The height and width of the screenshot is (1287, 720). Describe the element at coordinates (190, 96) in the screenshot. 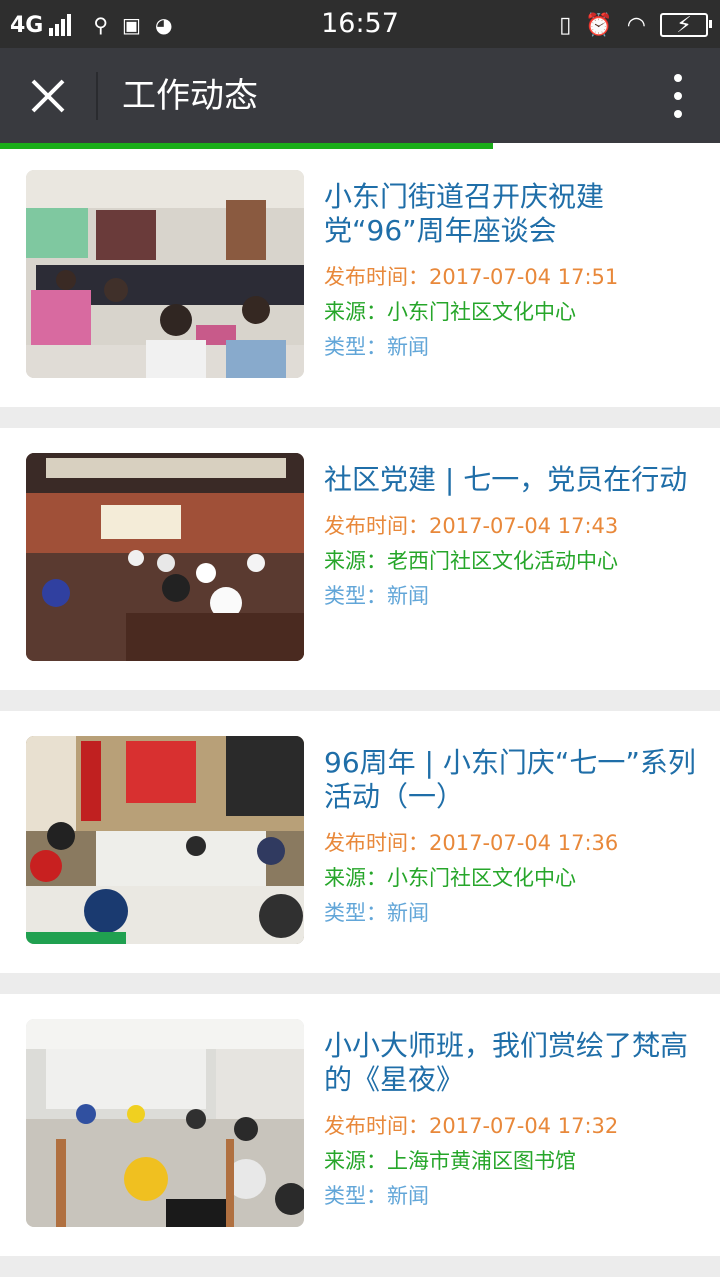

I see `page-title: 工作动态` at that location.